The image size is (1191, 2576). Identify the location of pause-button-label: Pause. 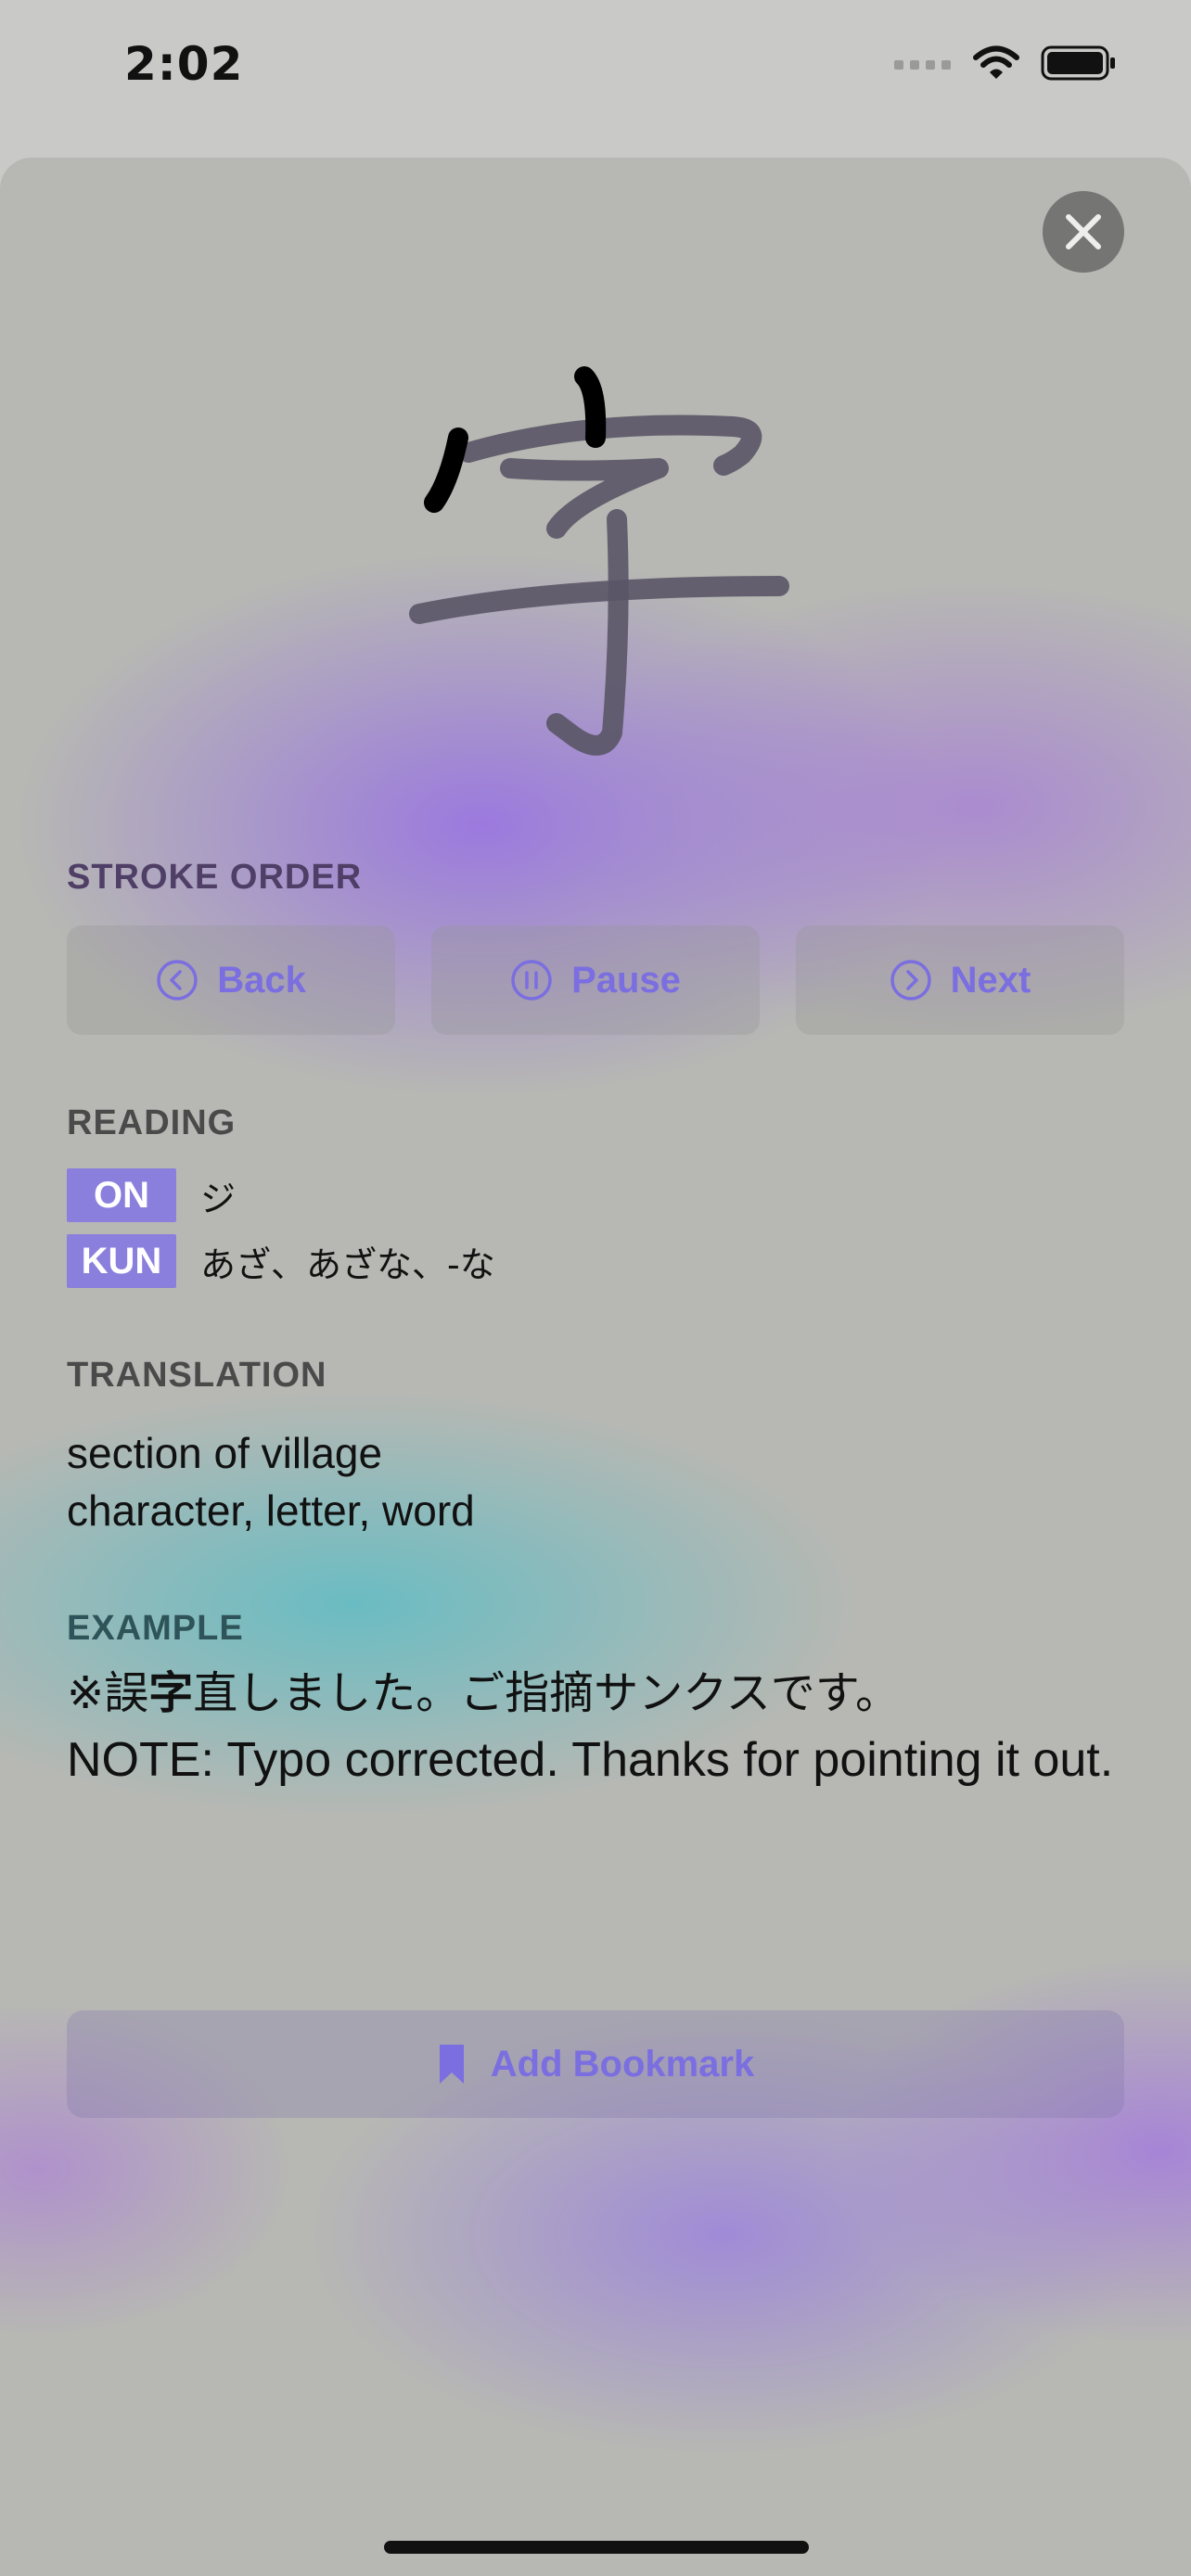
(626, 980).